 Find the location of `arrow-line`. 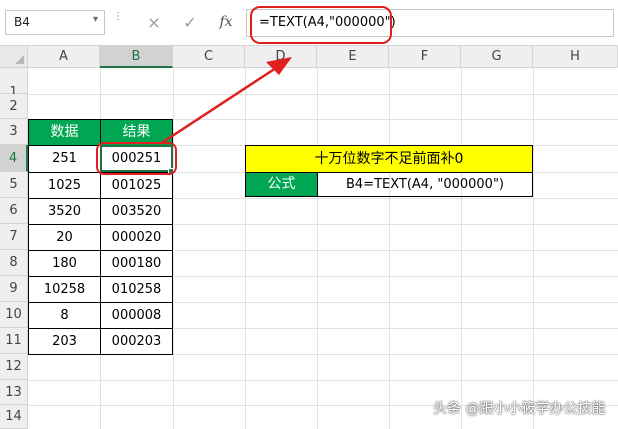

arrow-line is located at coordinates (218, 106).